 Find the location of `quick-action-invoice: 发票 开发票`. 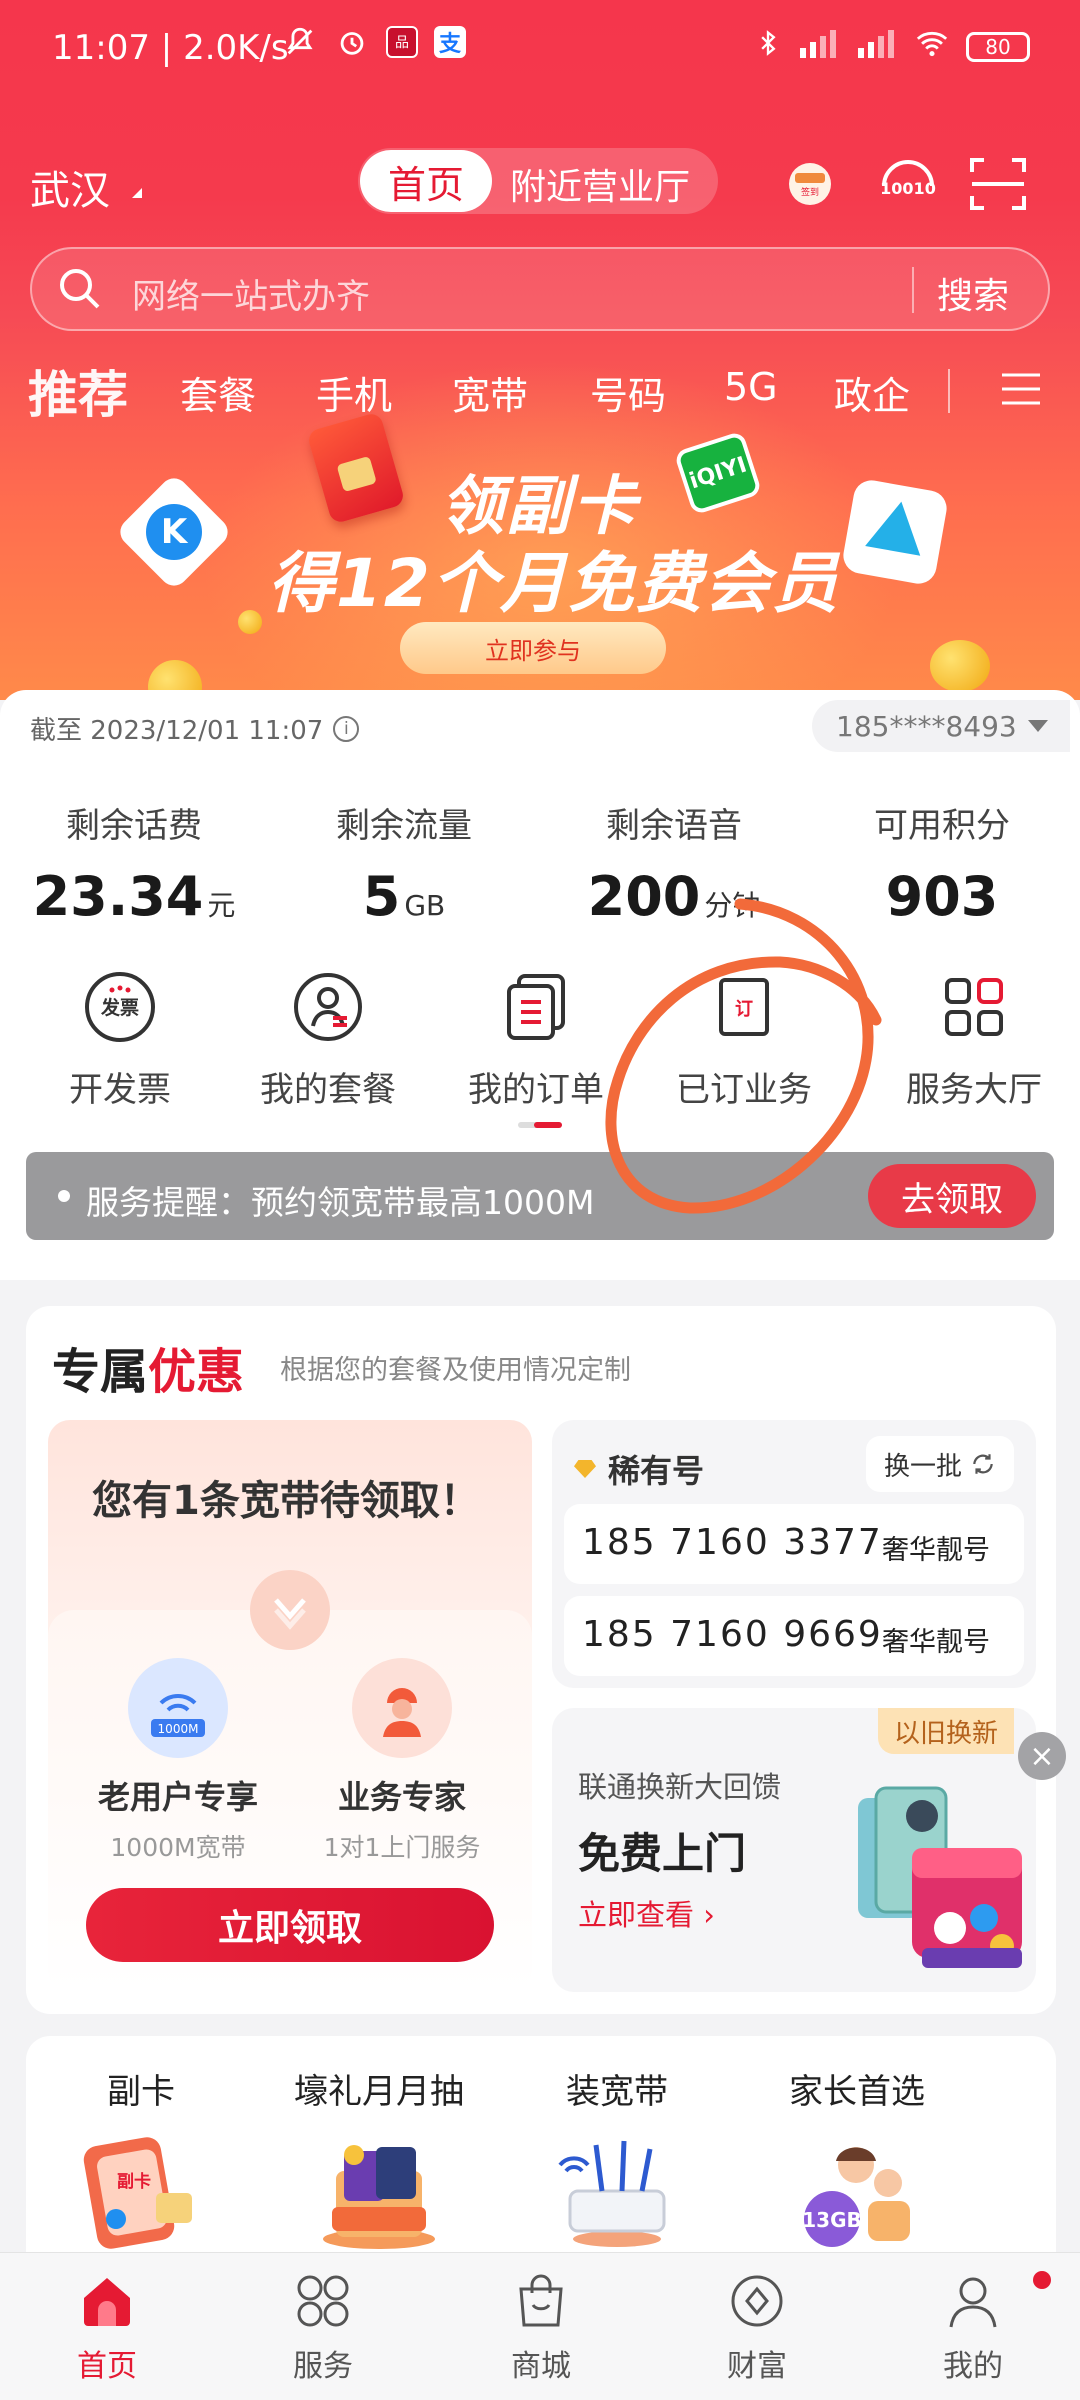

quick-action-invoice: 发票 开发票 is located at coordinates (120, 1040).